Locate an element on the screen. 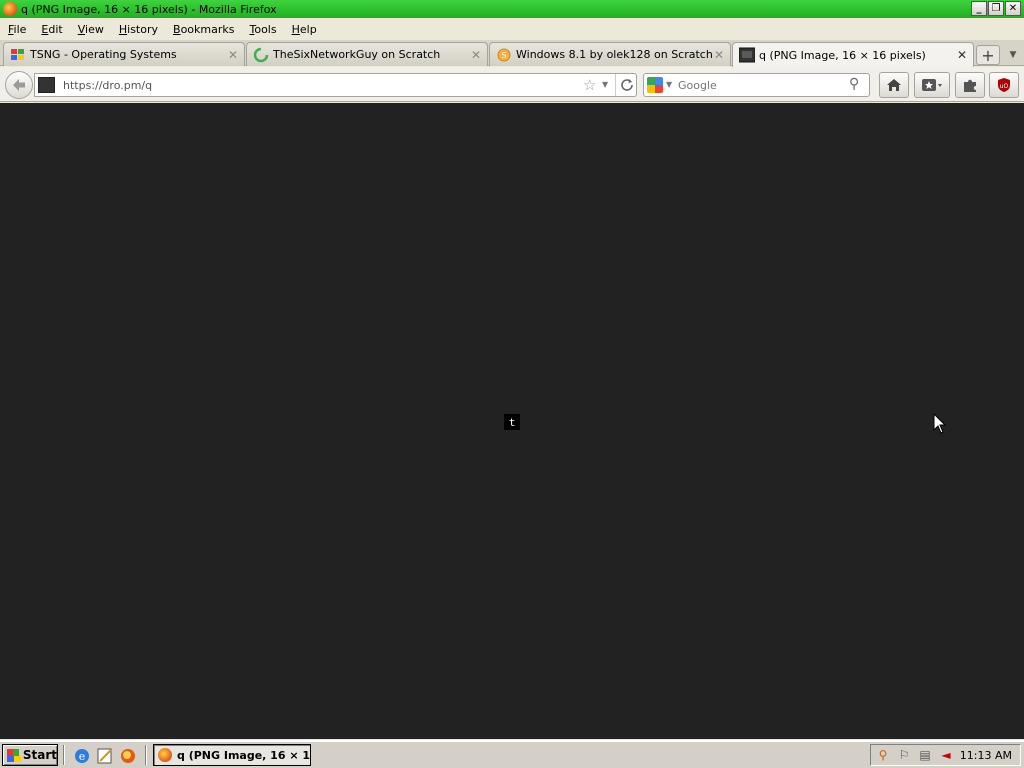 Image resolution: width=1024 pixels, height=768 pixels. chevron-down-icon: ▼ is located at coordinates (1013, 55).